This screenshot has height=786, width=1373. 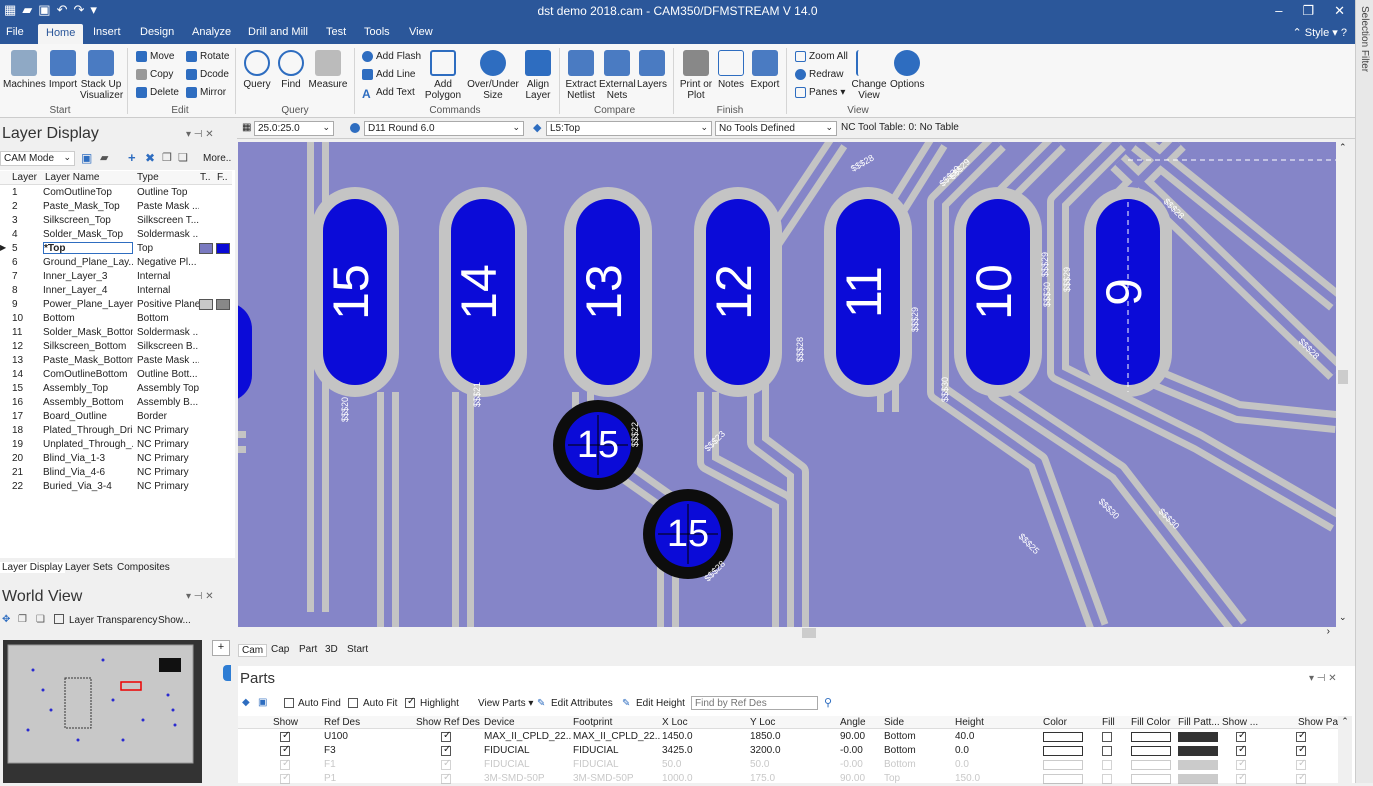 I want to click on col-layer-name: Layer Name, so click(x=72, y=177).